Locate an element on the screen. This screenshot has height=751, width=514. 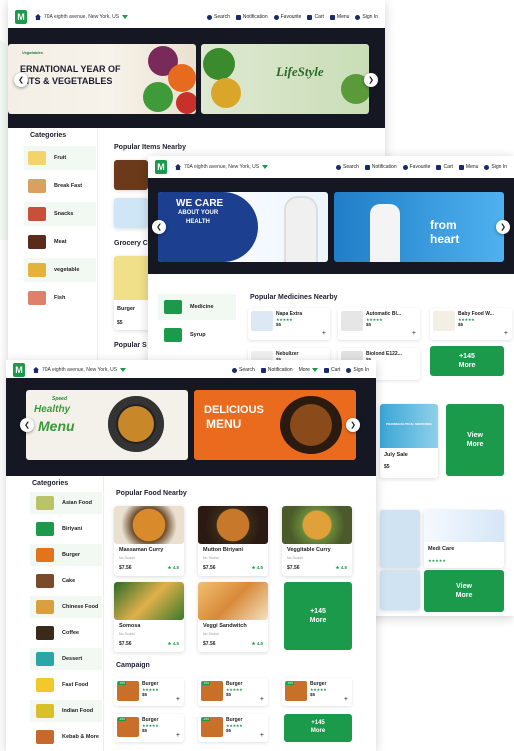
category-cake: Cake is located at coordinates (66, 581).